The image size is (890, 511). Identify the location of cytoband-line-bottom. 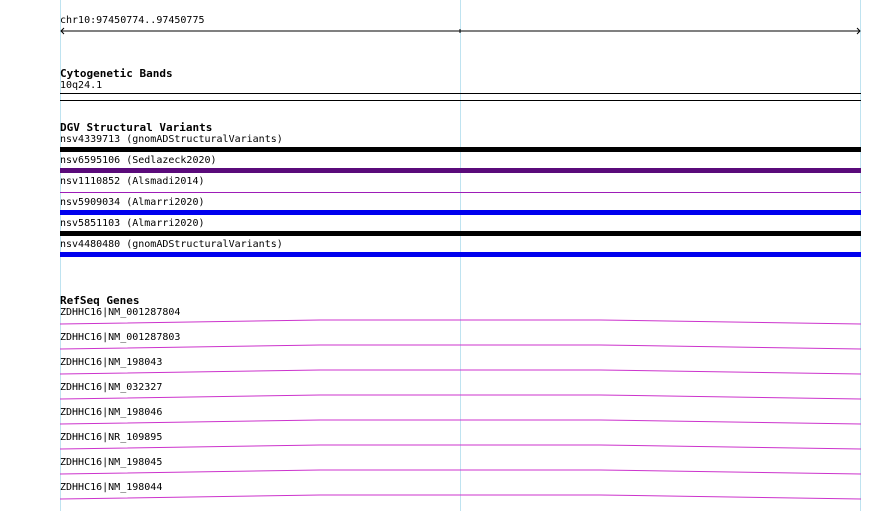
(460, 100).